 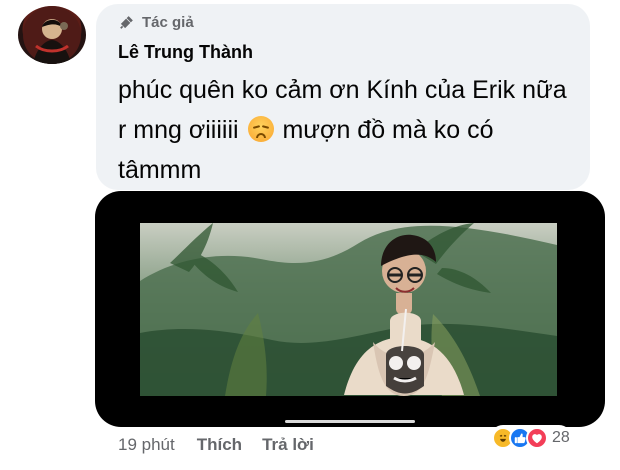 What do you see at coordinates (260, 129) in the screenshot?
I see `disappointed-face-emoji-icon` at bounding box center [260, 129].